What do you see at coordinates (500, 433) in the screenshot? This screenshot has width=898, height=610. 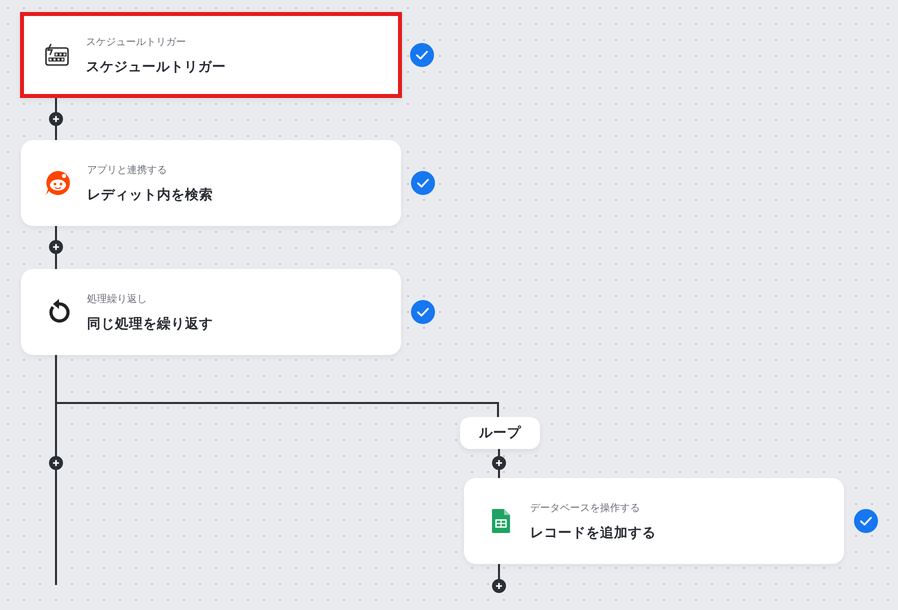 I see `loop-label: ループ` at bounding box center [500, 433].